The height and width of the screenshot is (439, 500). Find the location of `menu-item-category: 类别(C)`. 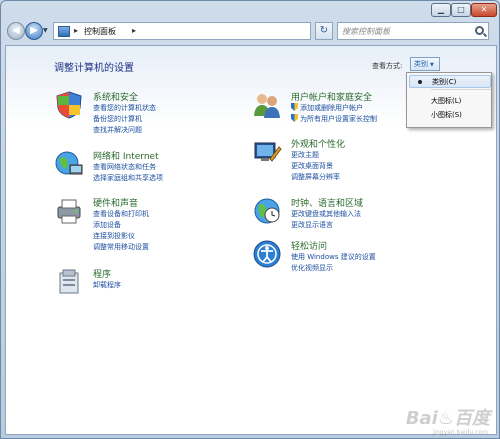

menu-item-category: 类别(C) is located at coordinates (450, 81).